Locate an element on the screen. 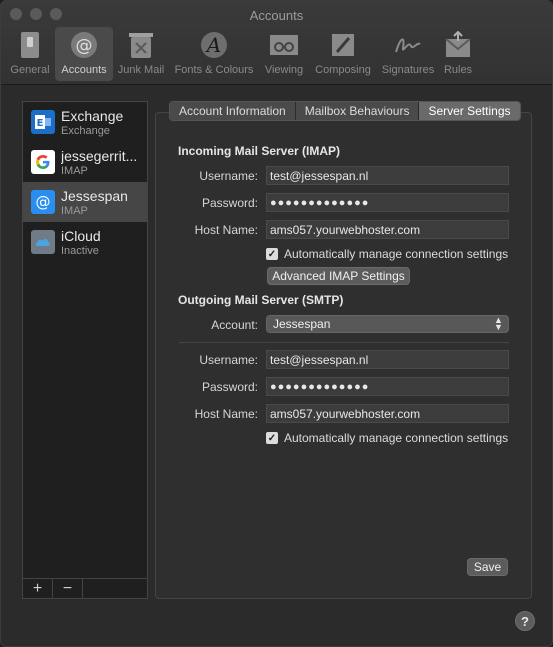 The image size is (553, 647). window-title: Accounts is located at coordinates (276, 15).